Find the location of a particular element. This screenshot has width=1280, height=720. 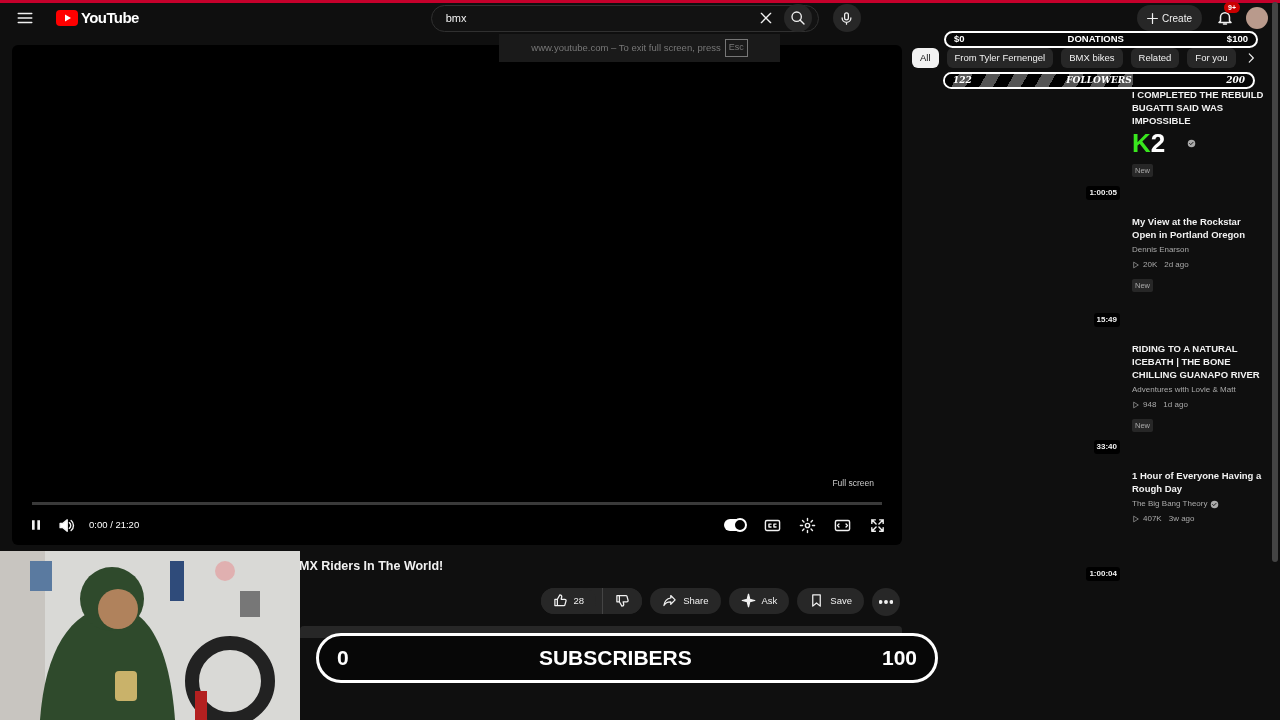

duration-badge: 1:00:04 is located at coordinates (1103, 574).